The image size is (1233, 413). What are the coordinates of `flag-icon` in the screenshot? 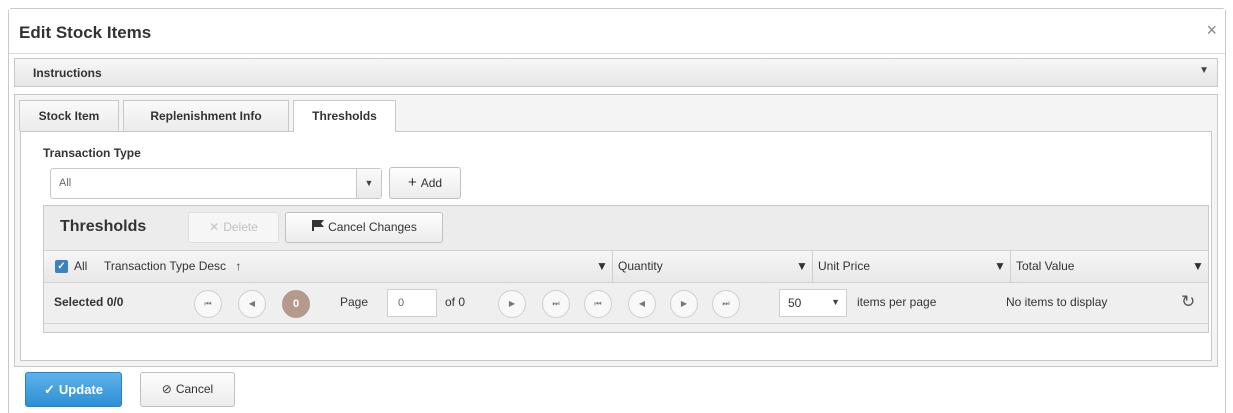 It's located at (318, 227).